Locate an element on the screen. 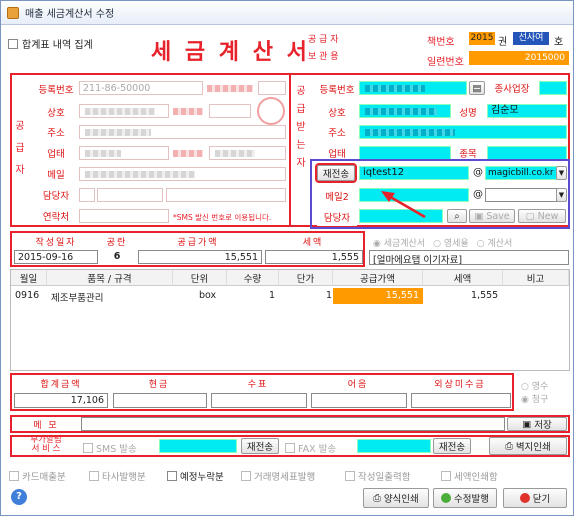  table-row: 0916 제조부품관리 box 1 1 15,551 1,555 is located at coordinates (290, 296).